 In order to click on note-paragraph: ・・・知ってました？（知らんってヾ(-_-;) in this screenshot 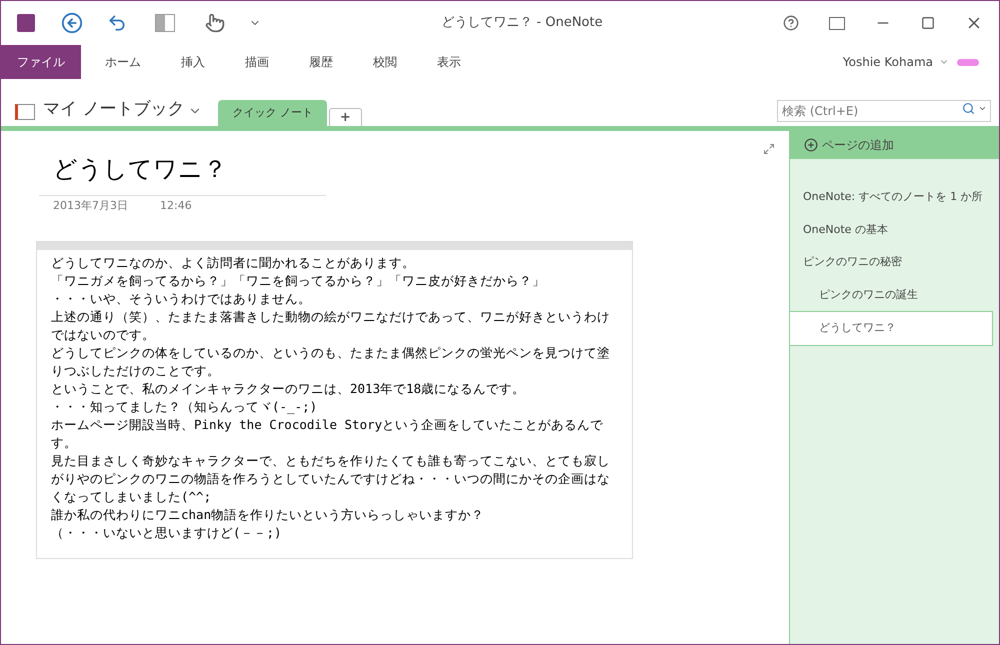, I will do `click(334, 407)`.